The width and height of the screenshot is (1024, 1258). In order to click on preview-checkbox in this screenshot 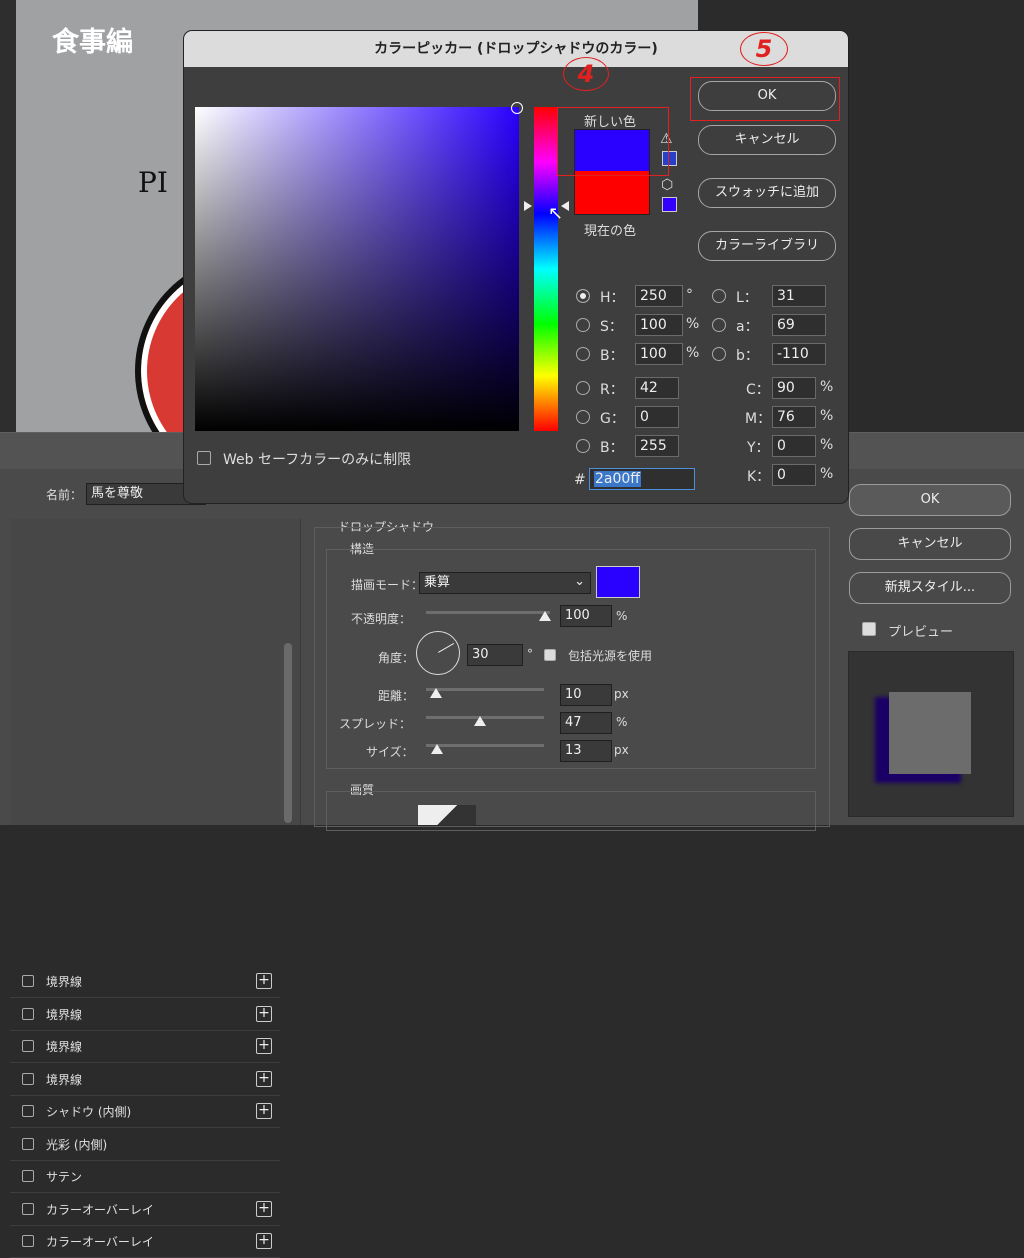, I will do `click(869, 629)`.